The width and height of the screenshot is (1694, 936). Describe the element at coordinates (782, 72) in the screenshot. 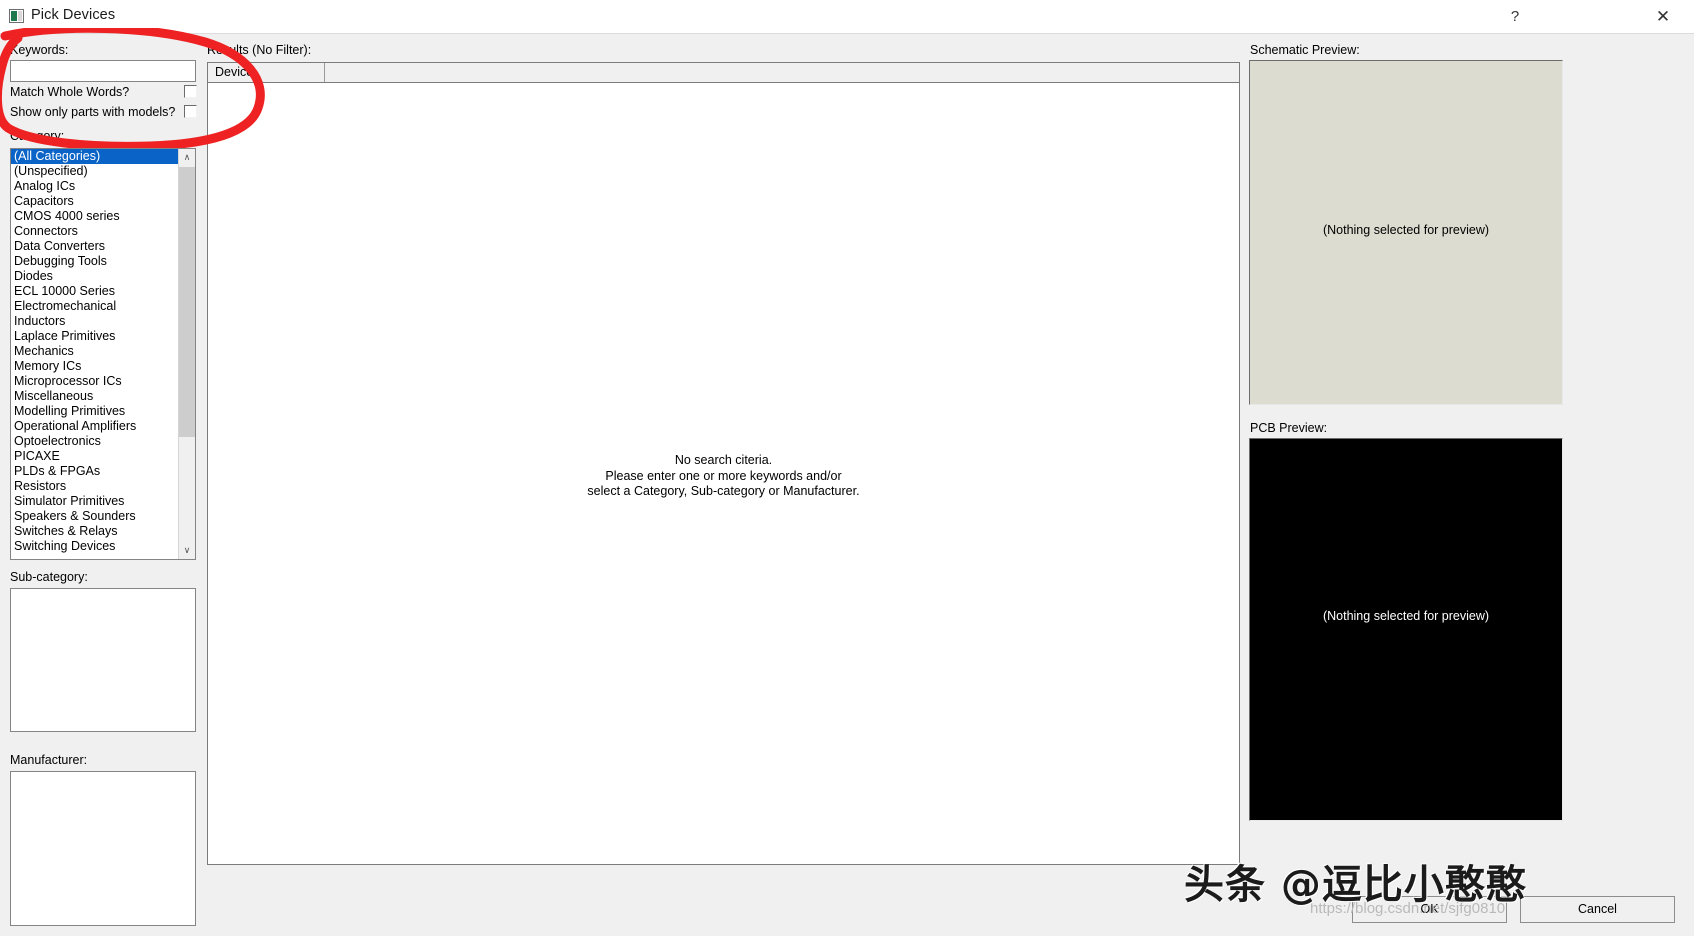

I see `results-column-blank` at that location.